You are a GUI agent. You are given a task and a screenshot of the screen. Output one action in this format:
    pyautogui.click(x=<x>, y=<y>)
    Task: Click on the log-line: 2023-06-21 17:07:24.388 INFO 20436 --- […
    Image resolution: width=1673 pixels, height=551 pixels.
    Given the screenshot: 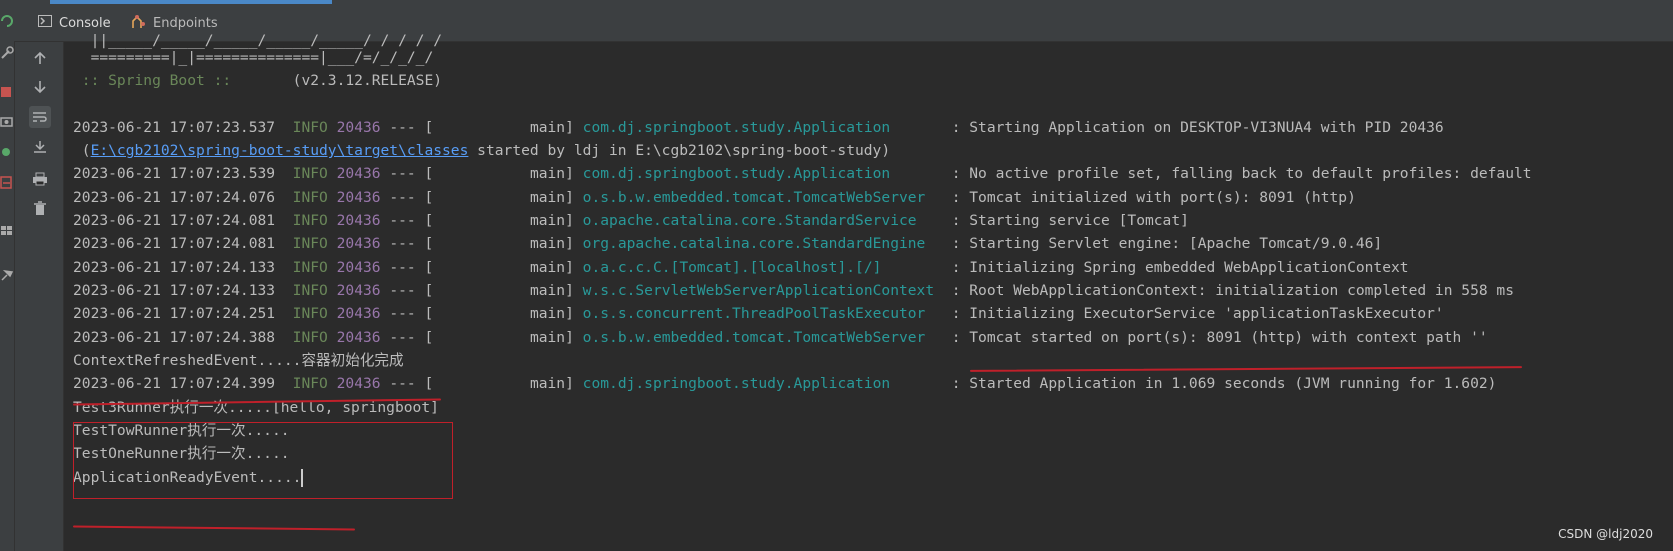 What is the action you would take?
    pyautogui.click(x=780, y=337)
    